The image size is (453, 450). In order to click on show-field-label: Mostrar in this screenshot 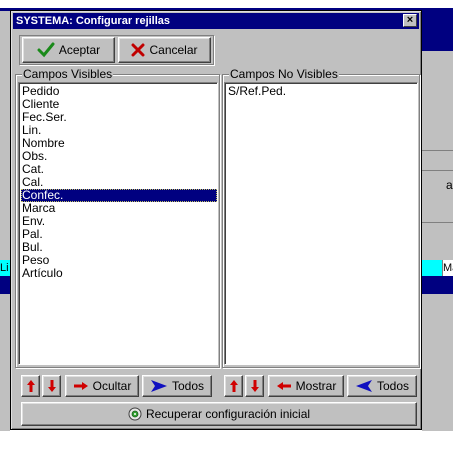, I will do `click(316, 386)`.